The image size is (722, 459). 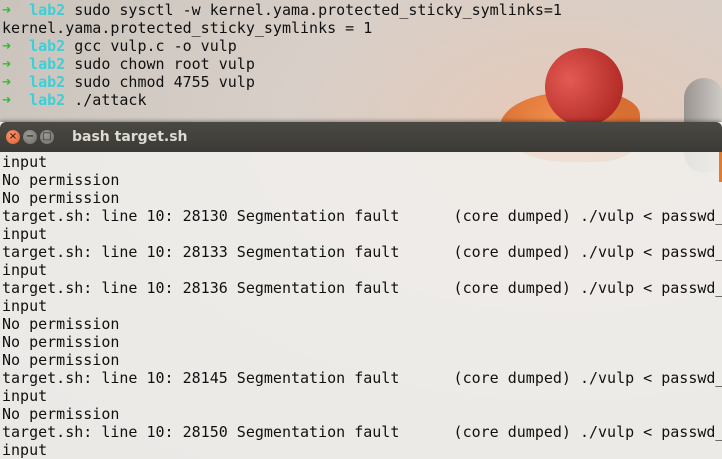 I want to click on terminal-line: ➜ lab2 sudo chmod 4755 vulp, so click(x=361, y=82).